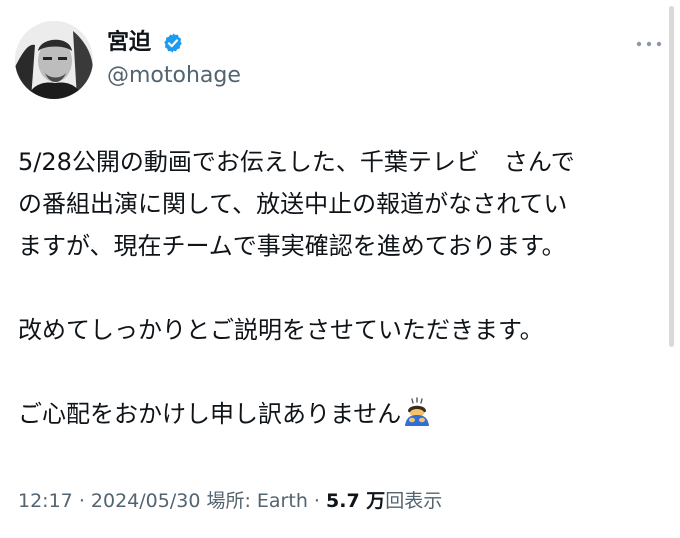 The height and width of the screenshot is (538, 680). I want to click on display-name: 宮迫, so click(129, 43).